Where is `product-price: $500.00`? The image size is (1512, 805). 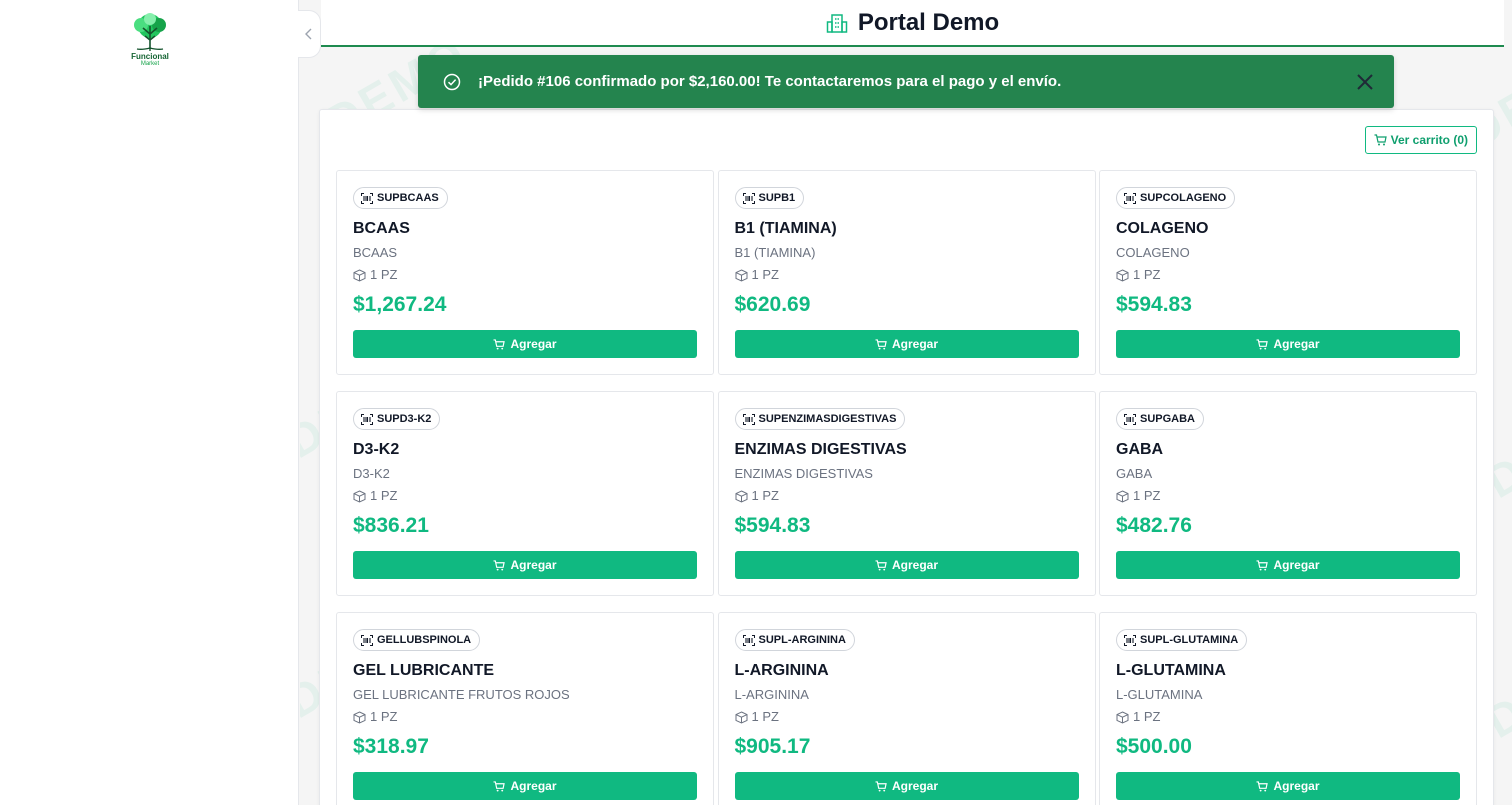
product-price: $500.00 is located at coordinates (1154, 746).